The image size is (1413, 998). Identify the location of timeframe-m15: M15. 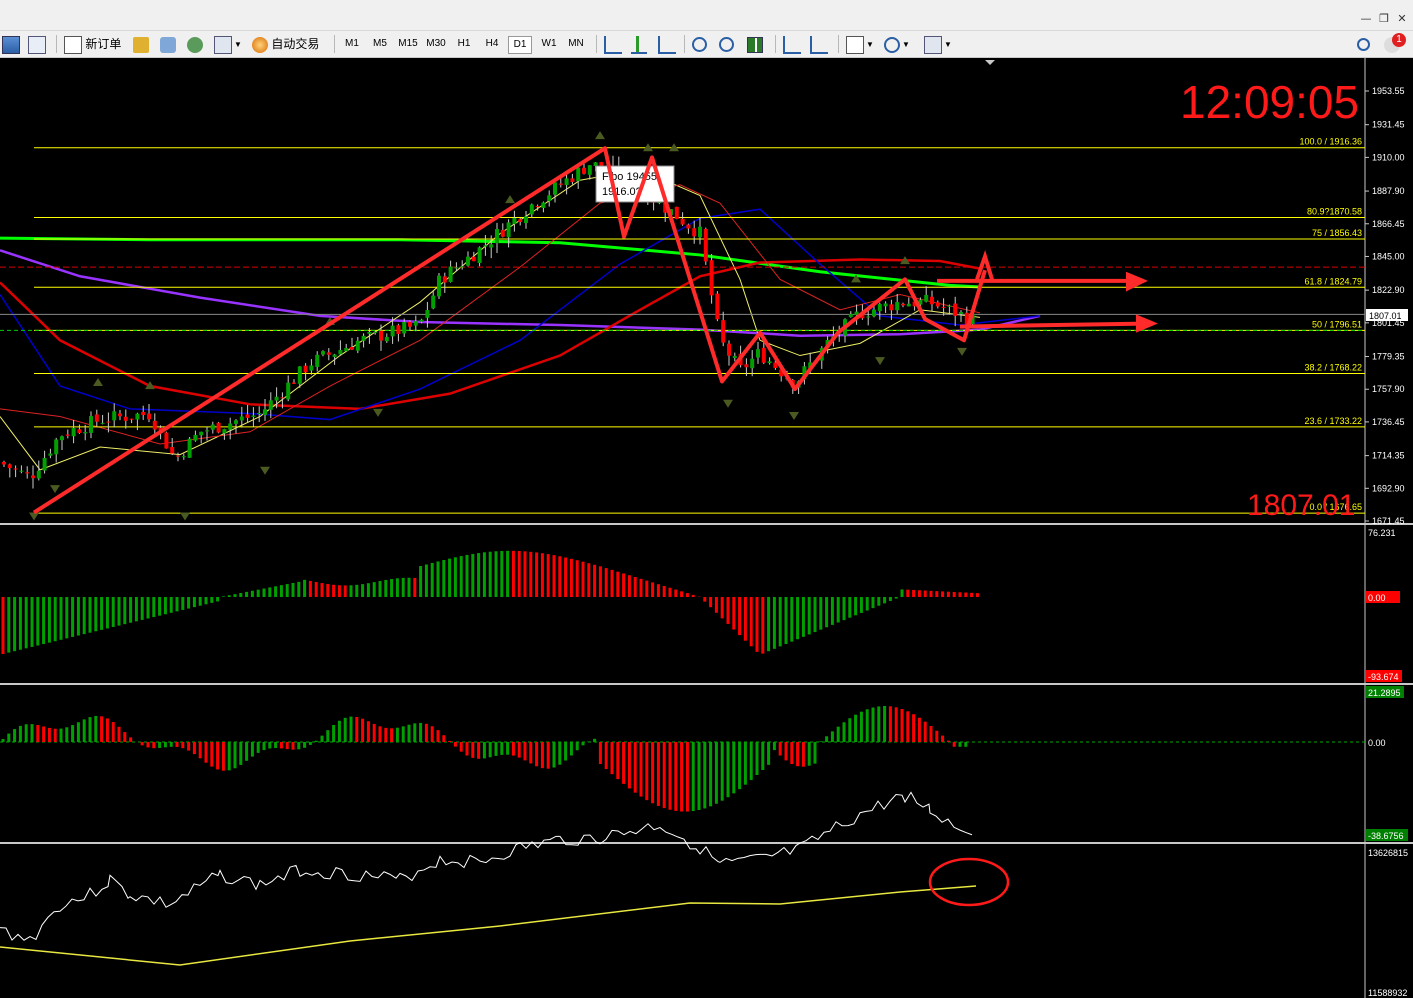
(408, 44).